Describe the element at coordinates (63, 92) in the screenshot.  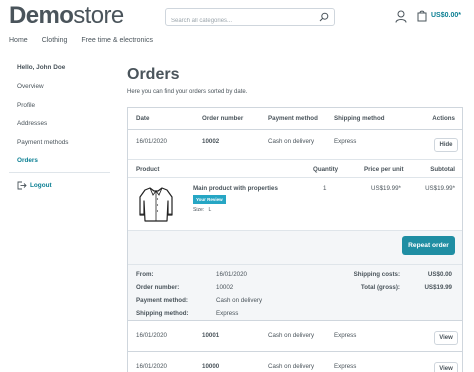
I see `sidebar-item-overview: Overview` at that location.